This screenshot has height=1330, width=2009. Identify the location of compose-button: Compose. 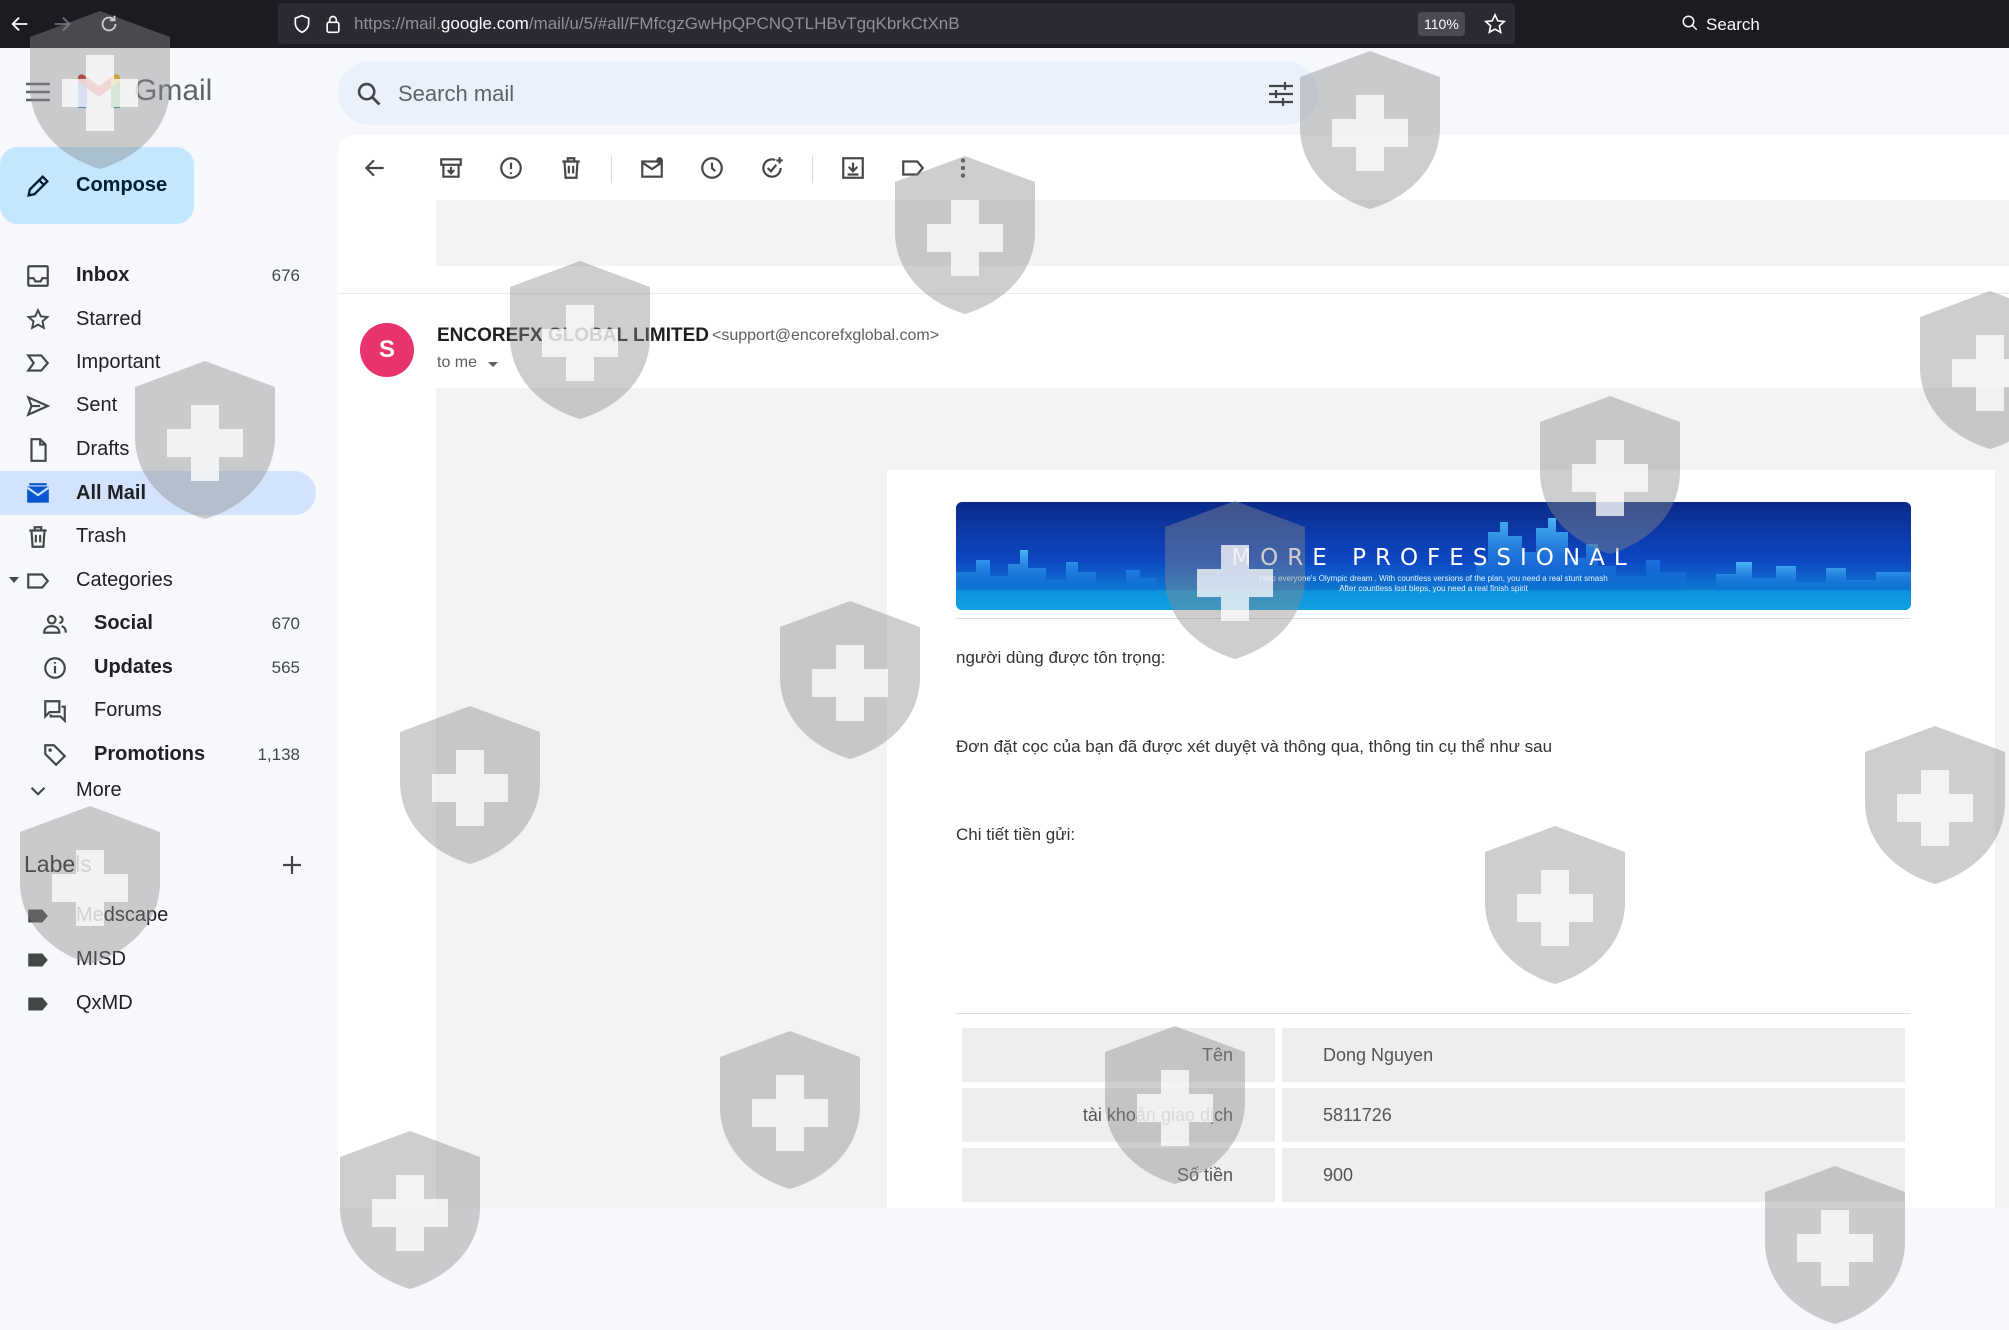
(97, 185).